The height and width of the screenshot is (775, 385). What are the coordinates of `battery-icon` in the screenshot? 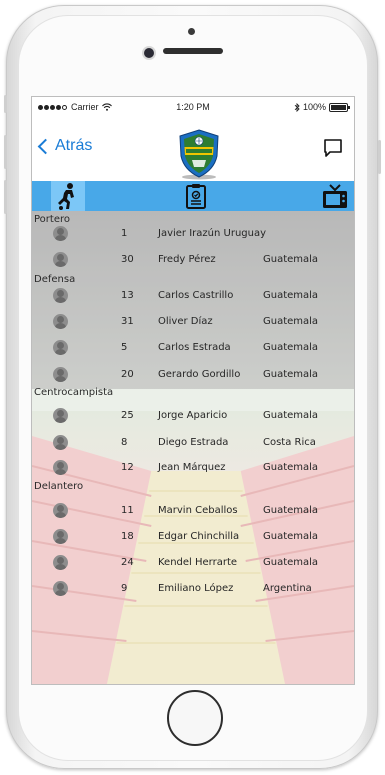 It's located at (339, 107).